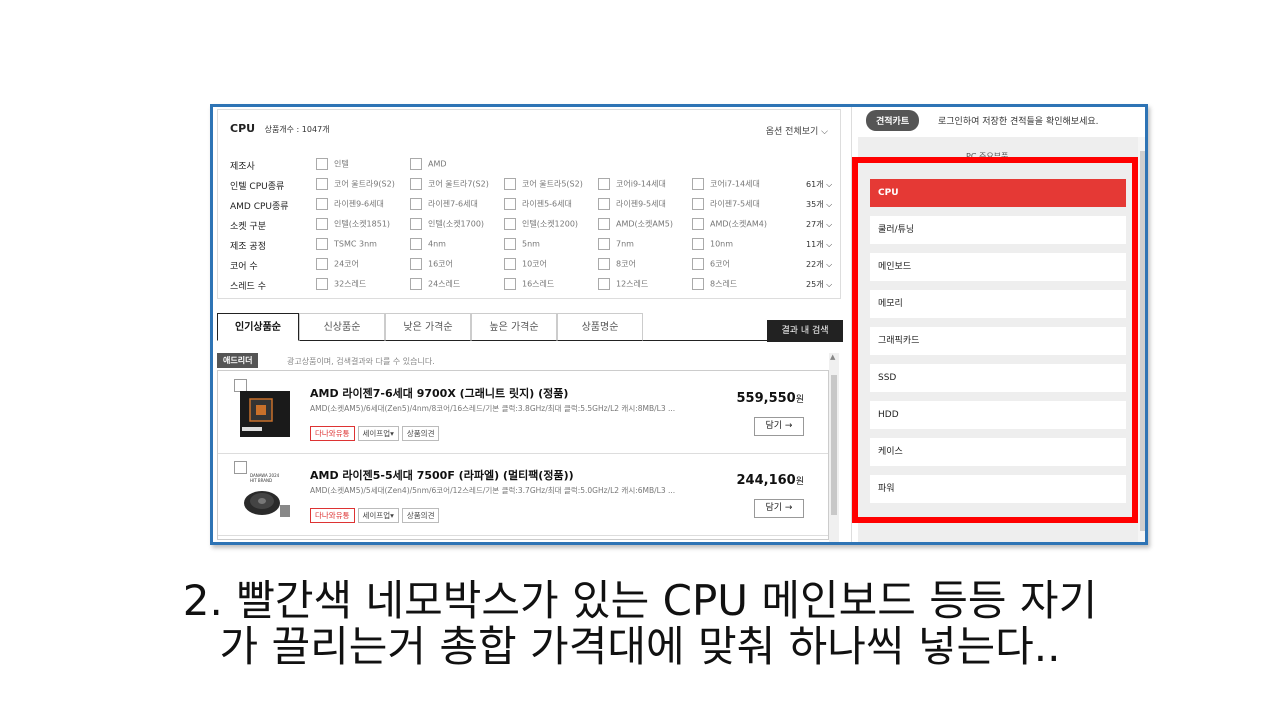  I want to click on filter-option: 10nm, so click(712, 244).